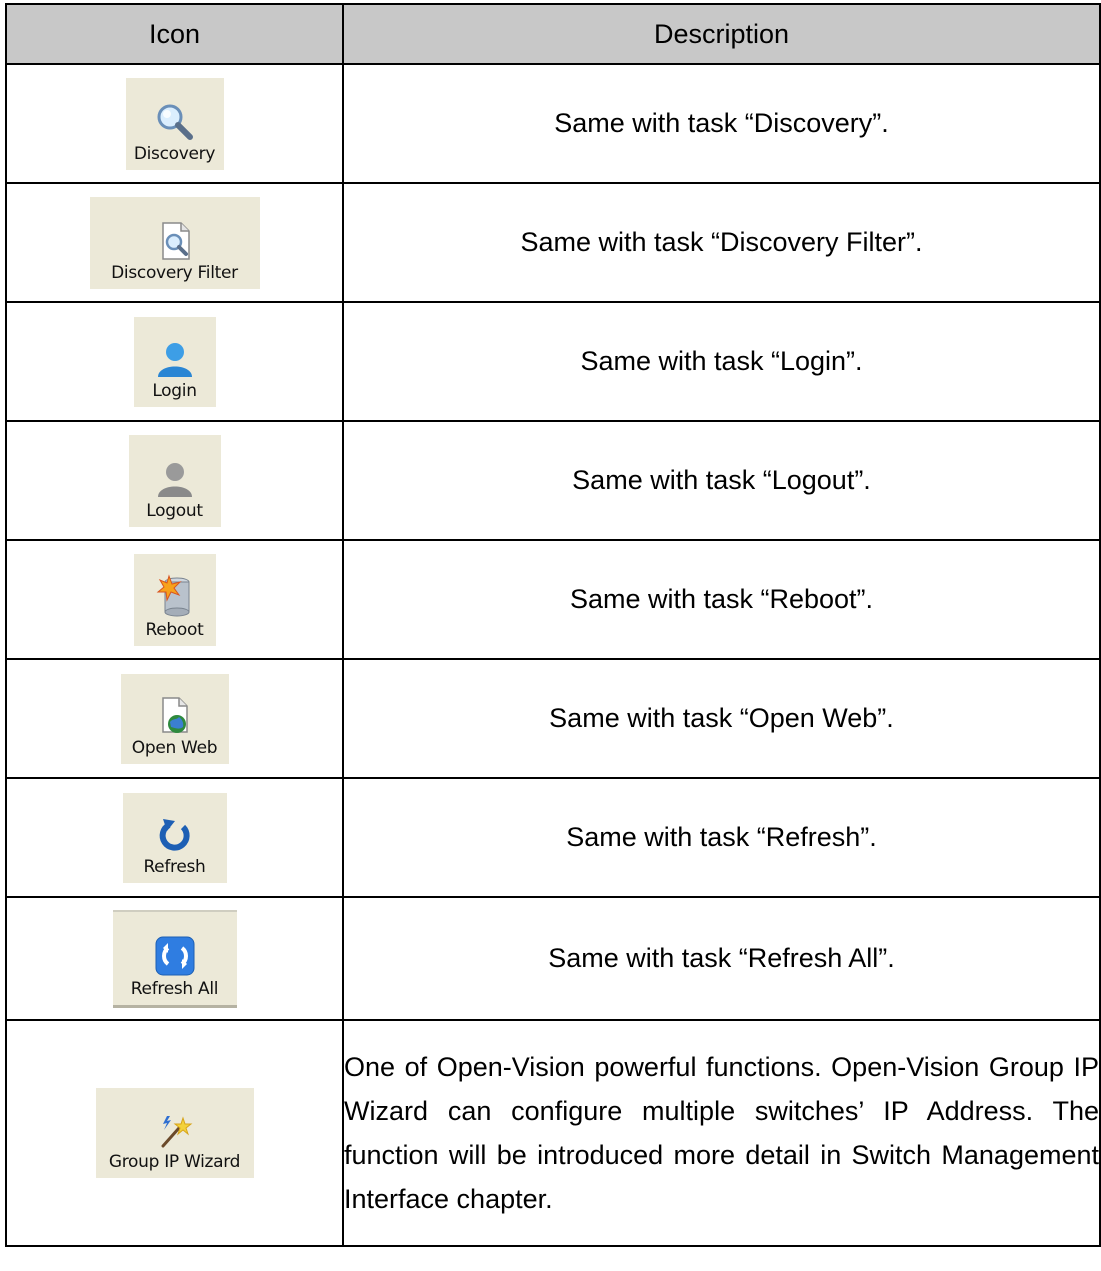 This screenshot has height=1271, width=1101. Describe the element at coordinates (174, 153) in the screenshot. I see `discovery-label: Discovery` at that location.